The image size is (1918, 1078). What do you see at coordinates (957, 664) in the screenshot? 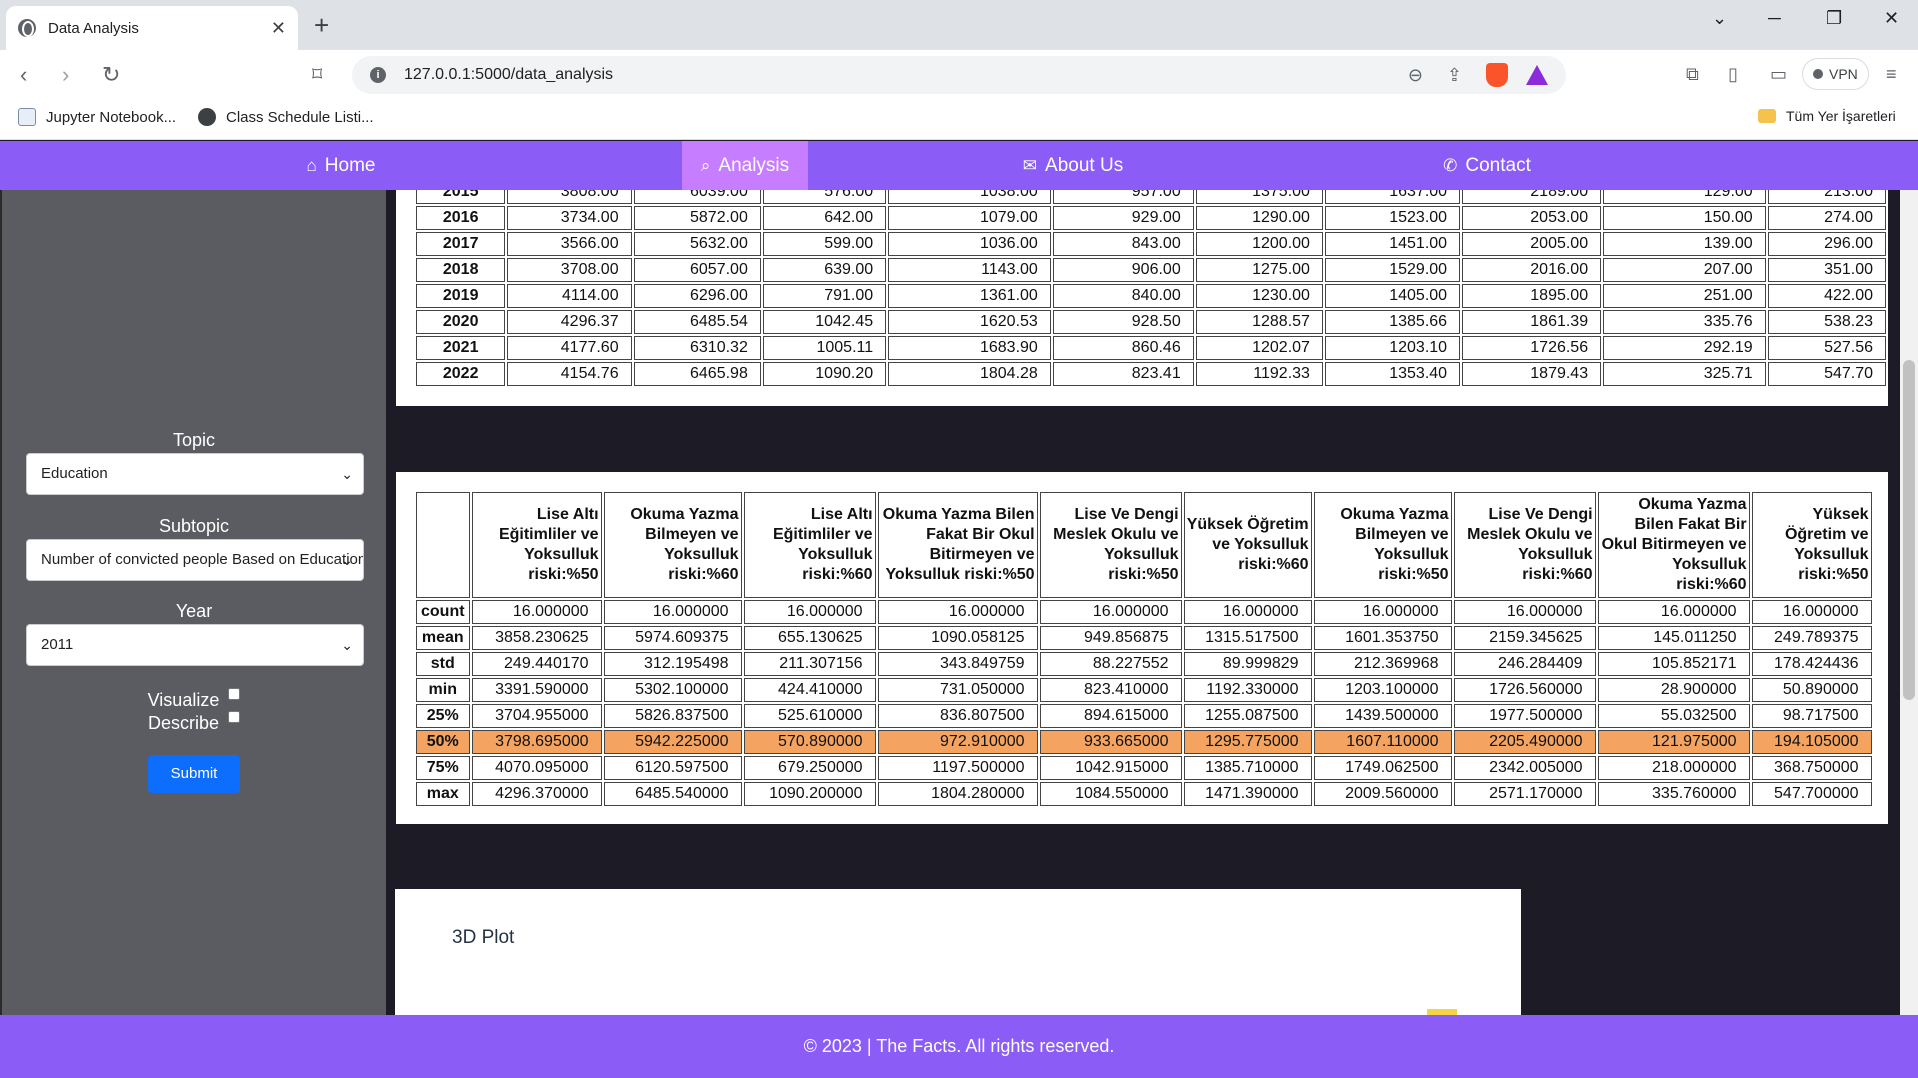
I see `table-cell: 343.849759` at bounding box center [957, 664].